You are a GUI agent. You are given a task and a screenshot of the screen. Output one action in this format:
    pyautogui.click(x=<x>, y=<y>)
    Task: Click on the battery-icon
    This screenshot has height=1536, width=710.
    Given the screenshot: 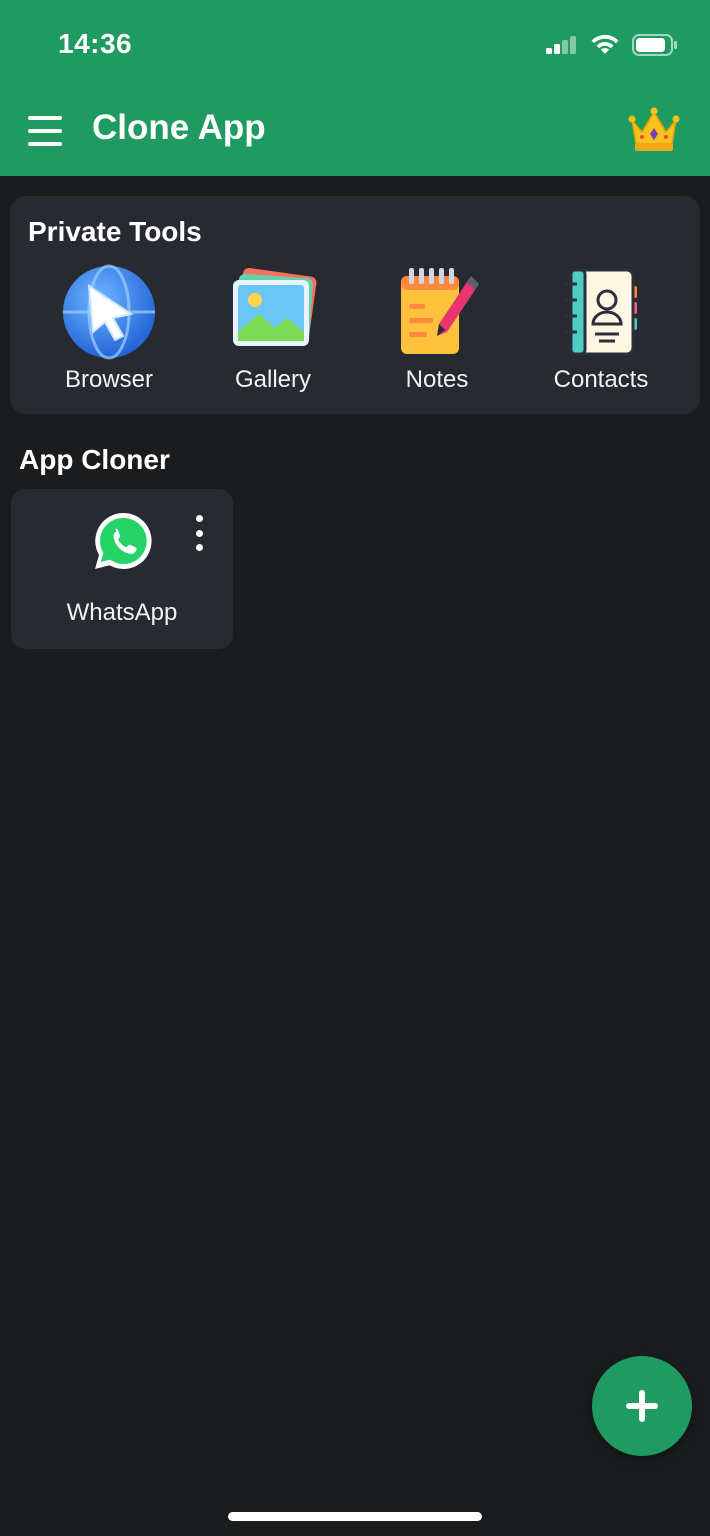 What is the action you would take?
    pyautogui.click(x=654, y=45)
    